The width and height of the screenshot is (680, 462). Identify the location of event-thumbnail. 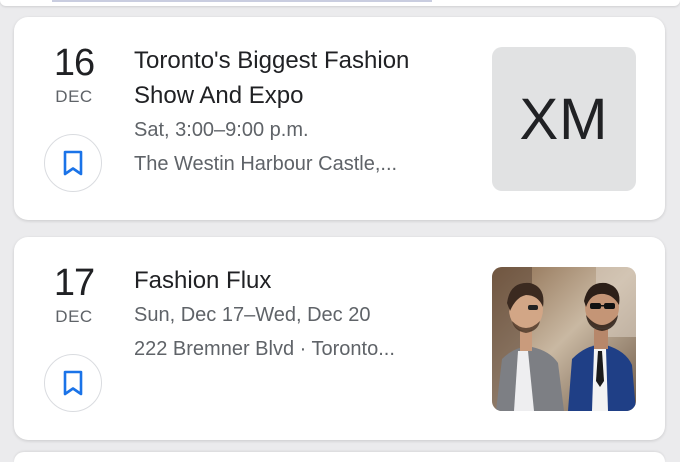
(564, 339).